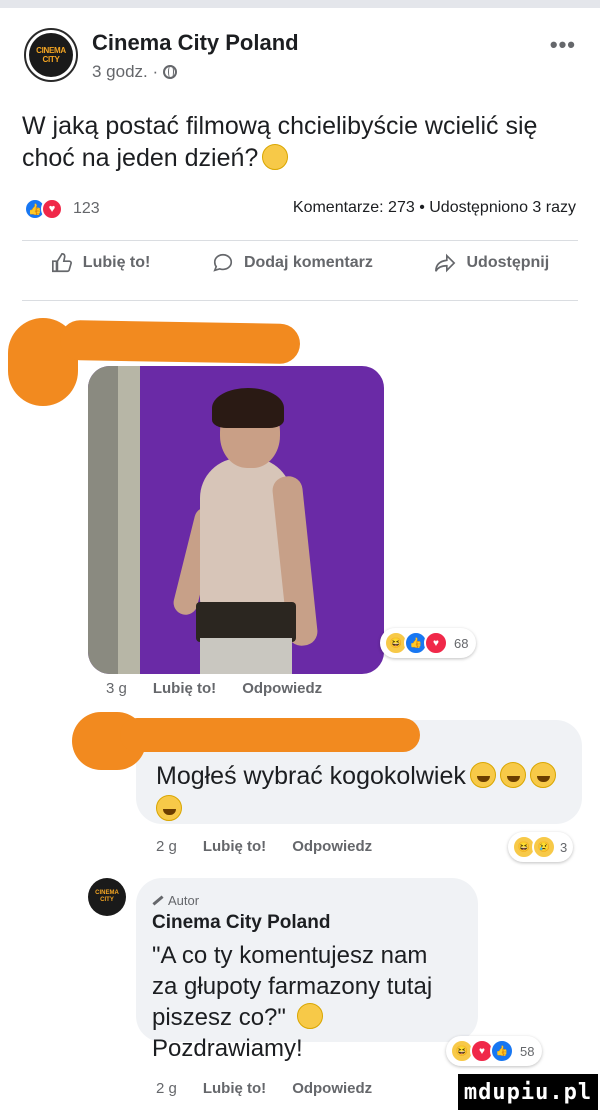 The image size is (600, 1110). Describe the element at coordinates (309, 1016) in the screenshot. I see `smiling-emoji-icon` at that location.